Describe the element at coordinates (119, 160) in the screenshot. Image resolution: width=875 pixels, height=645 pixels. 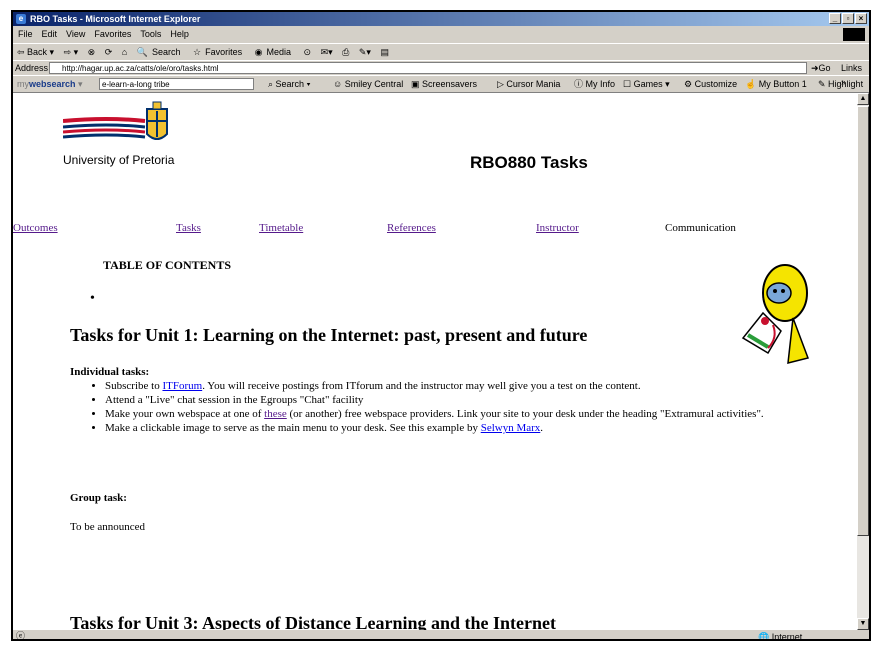
I see `university-name: University of Pretoria` at that location.